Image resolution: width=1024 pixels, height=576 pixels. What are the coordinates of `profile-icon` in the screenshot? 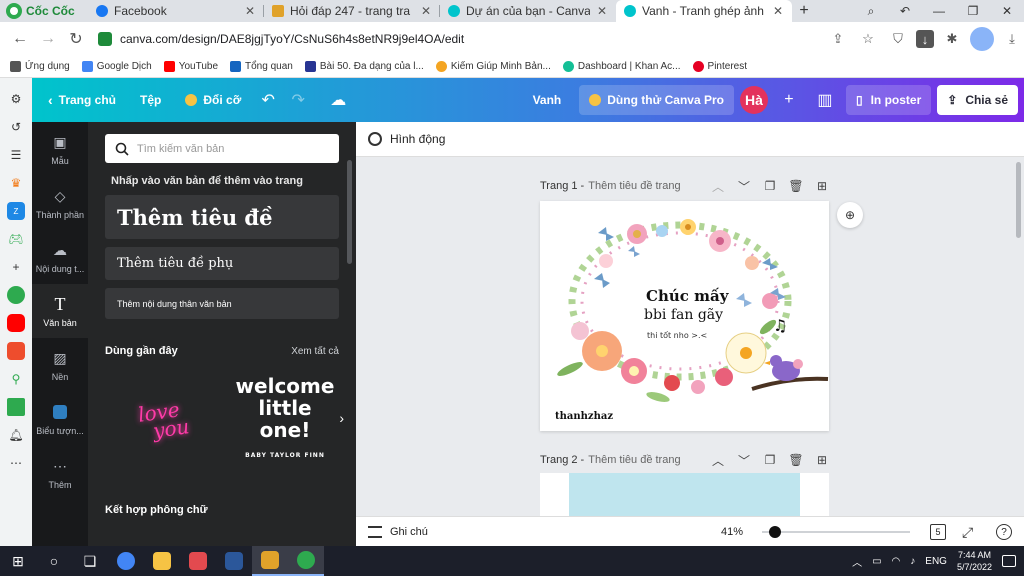 It's located at (982, 39).